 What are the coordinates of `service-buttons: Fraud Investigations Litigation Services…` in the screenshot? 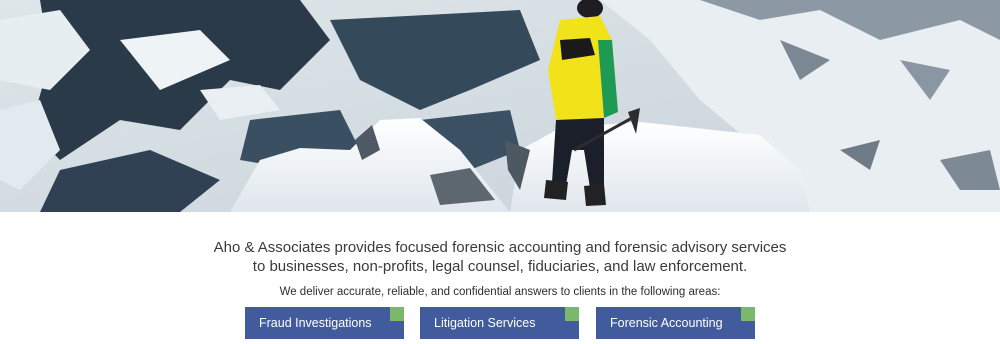 It's located at (500, 323).